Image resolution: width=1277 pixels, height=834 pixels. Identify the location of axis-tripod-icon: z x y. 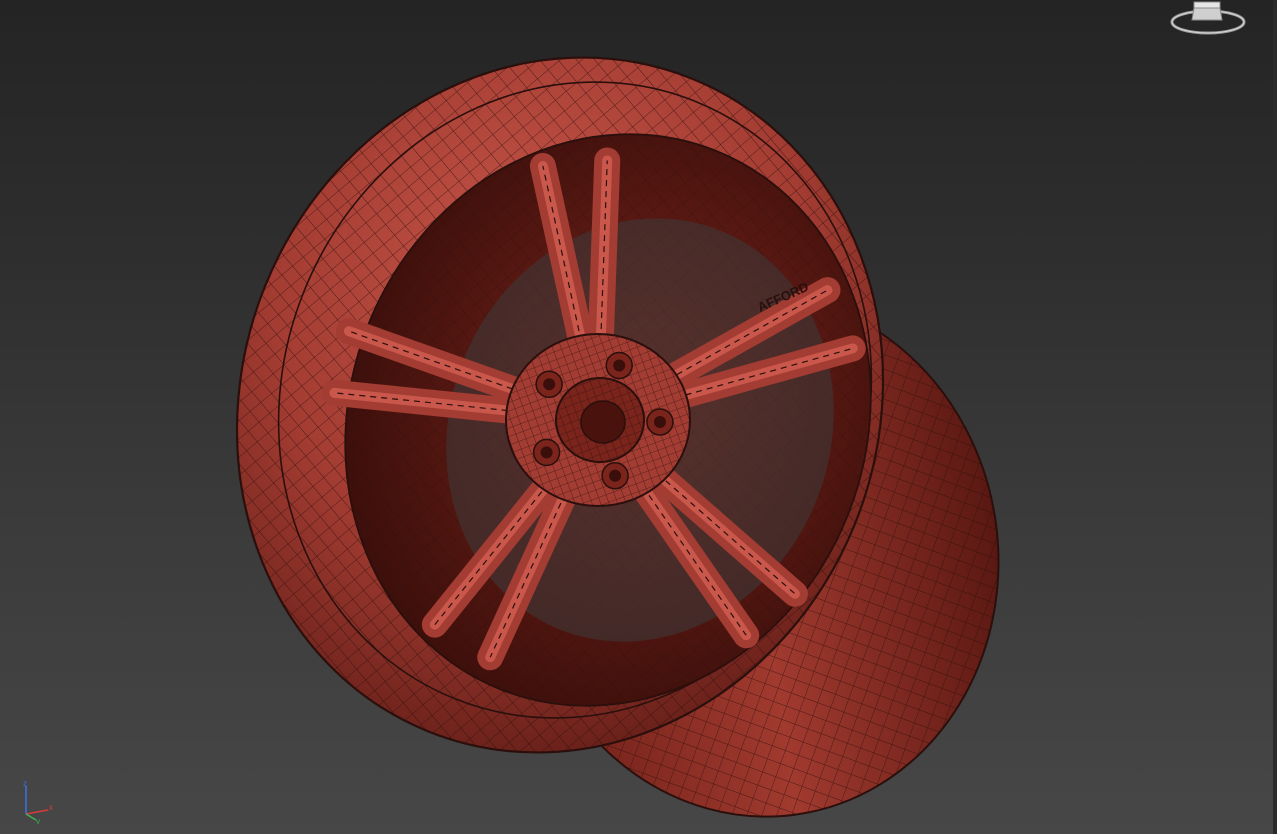
(36, 802).